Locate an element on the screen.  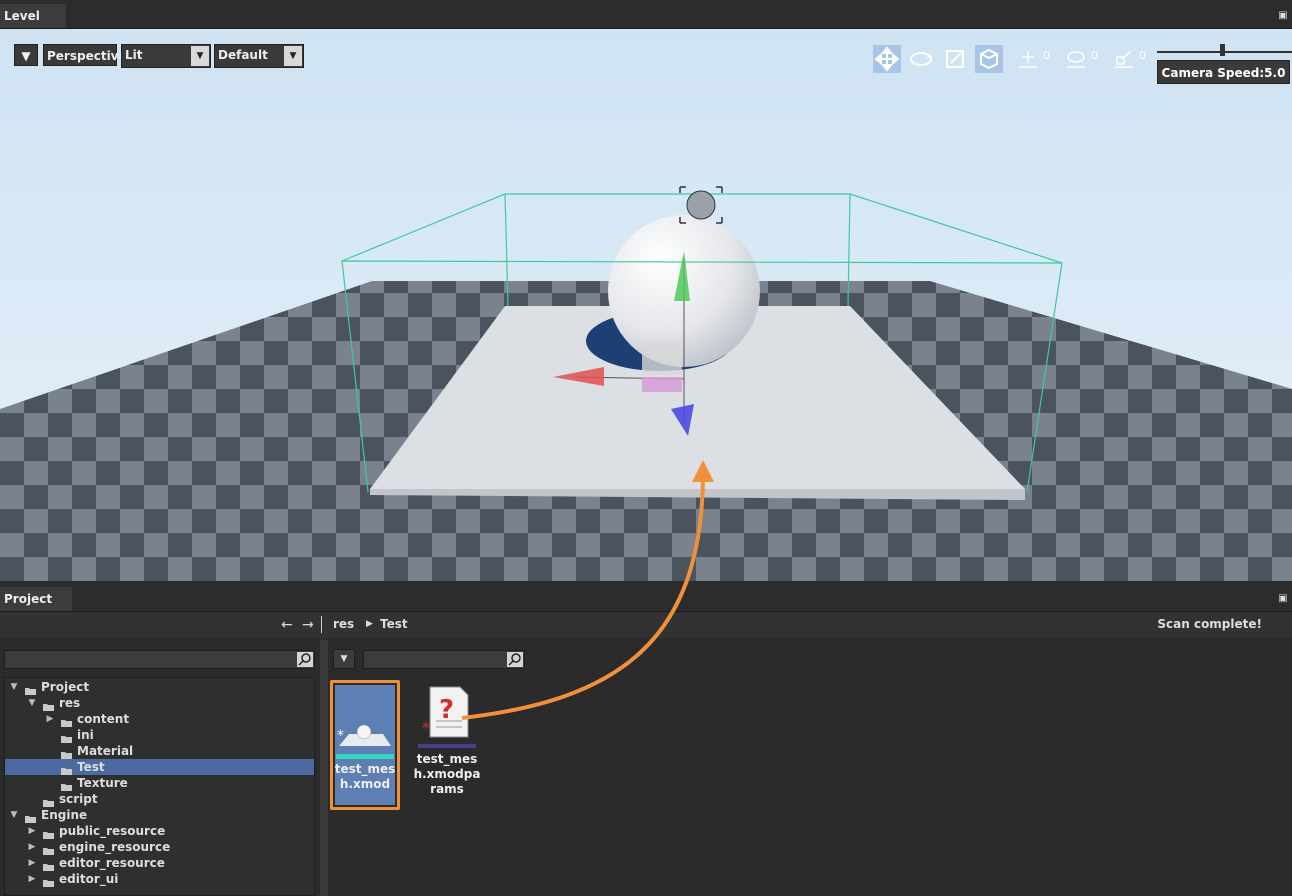
scale-tool-button is located at coordinates (955, 59).